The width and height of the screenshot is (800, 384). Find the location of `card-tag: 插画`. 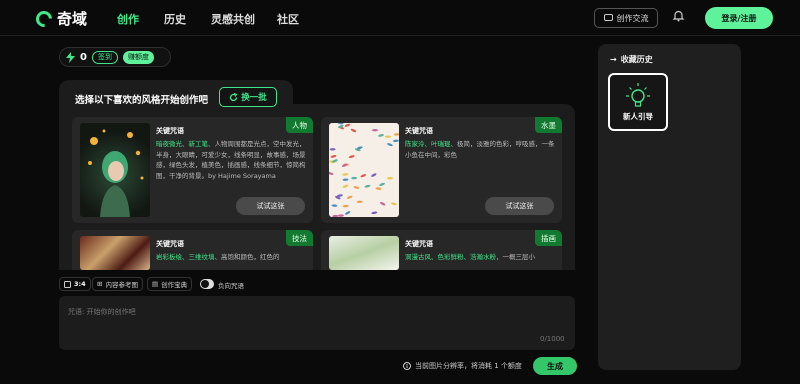

card-tag: 插画 is located at coordinates (548, 238).